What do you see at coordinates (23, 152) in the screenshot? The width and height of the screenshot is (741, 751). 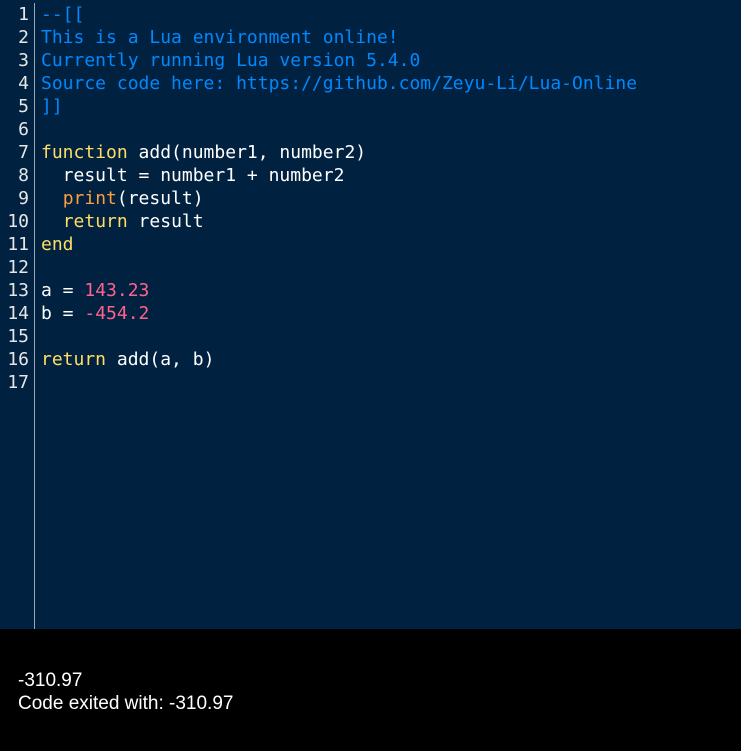 I see `line-number: 7` at bounding box center [23, 152].